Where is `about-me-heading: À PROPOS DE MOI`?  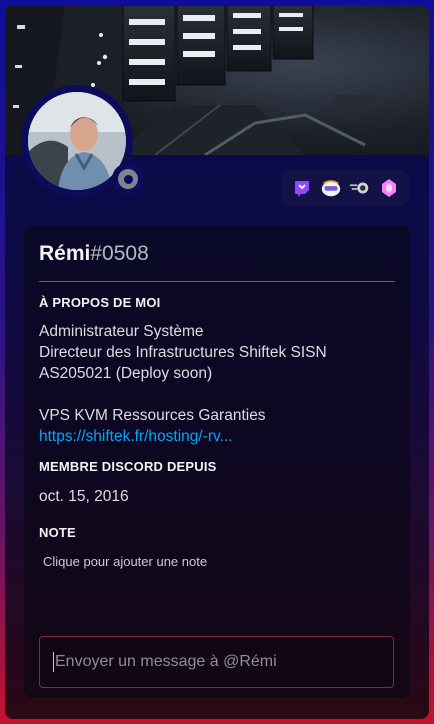 about-me-heading: À PROPOS DE MOI is located at coordinates (100, 302).